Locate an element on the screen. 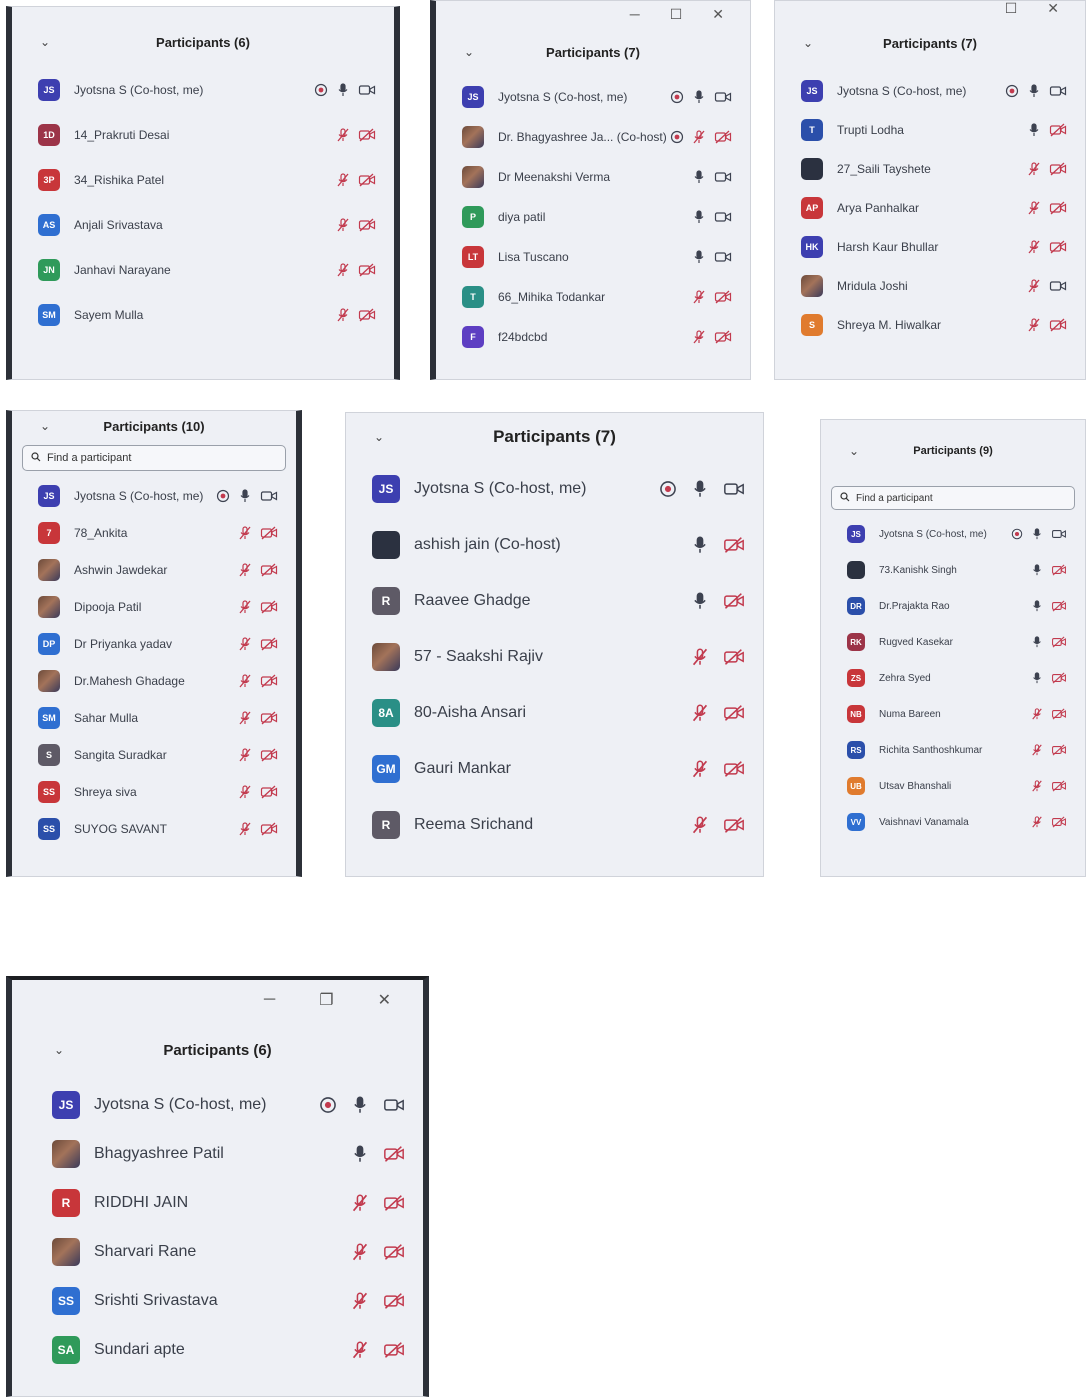 This screenshot has width=1086, height=1397. participant-row: RS Richita Santhoshkumar is located at coordinates (953, 750).